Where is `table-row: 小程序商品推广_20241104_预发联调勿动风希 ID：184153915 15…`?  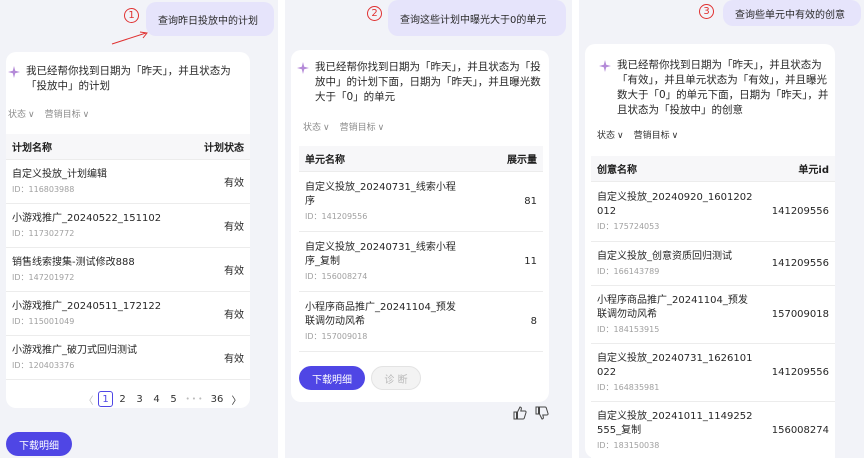 table-row: 小程序商品推广_20241104_预发联调勿动风希 ID：184153915 15… is located at coordinates (713, 315).